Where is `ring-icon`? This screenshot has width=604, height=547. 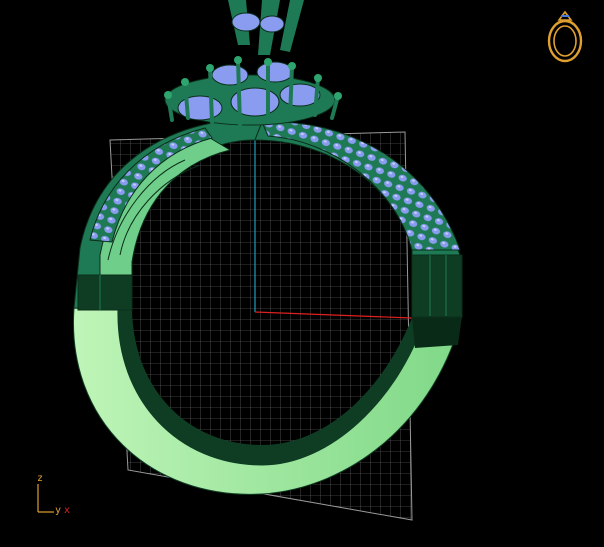
ring-icon is located at coordinates (565, 36).